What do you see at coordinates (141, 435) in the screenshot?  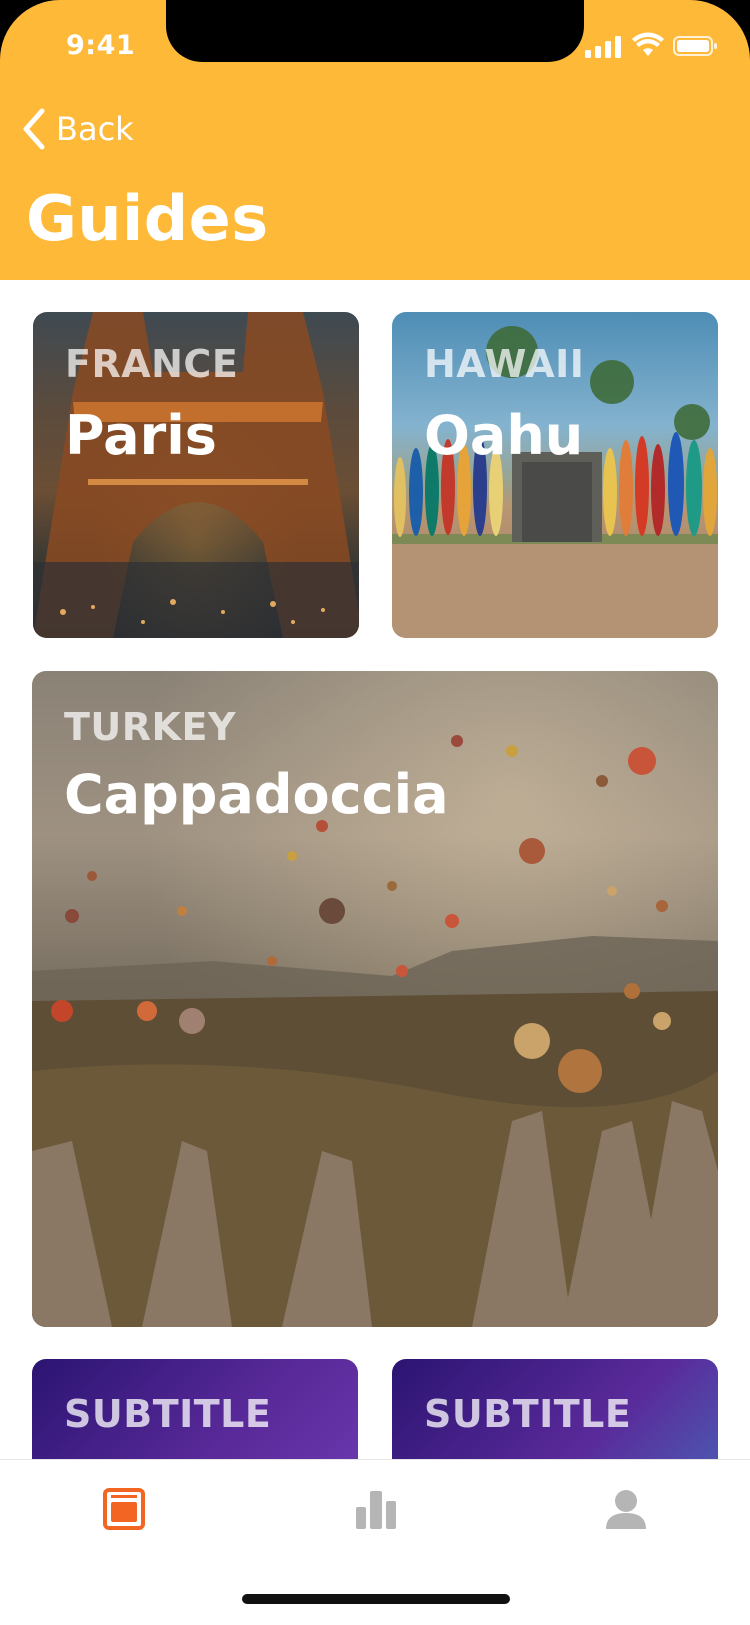 I see `card-city: Paris` at bounding box center [141, 435].